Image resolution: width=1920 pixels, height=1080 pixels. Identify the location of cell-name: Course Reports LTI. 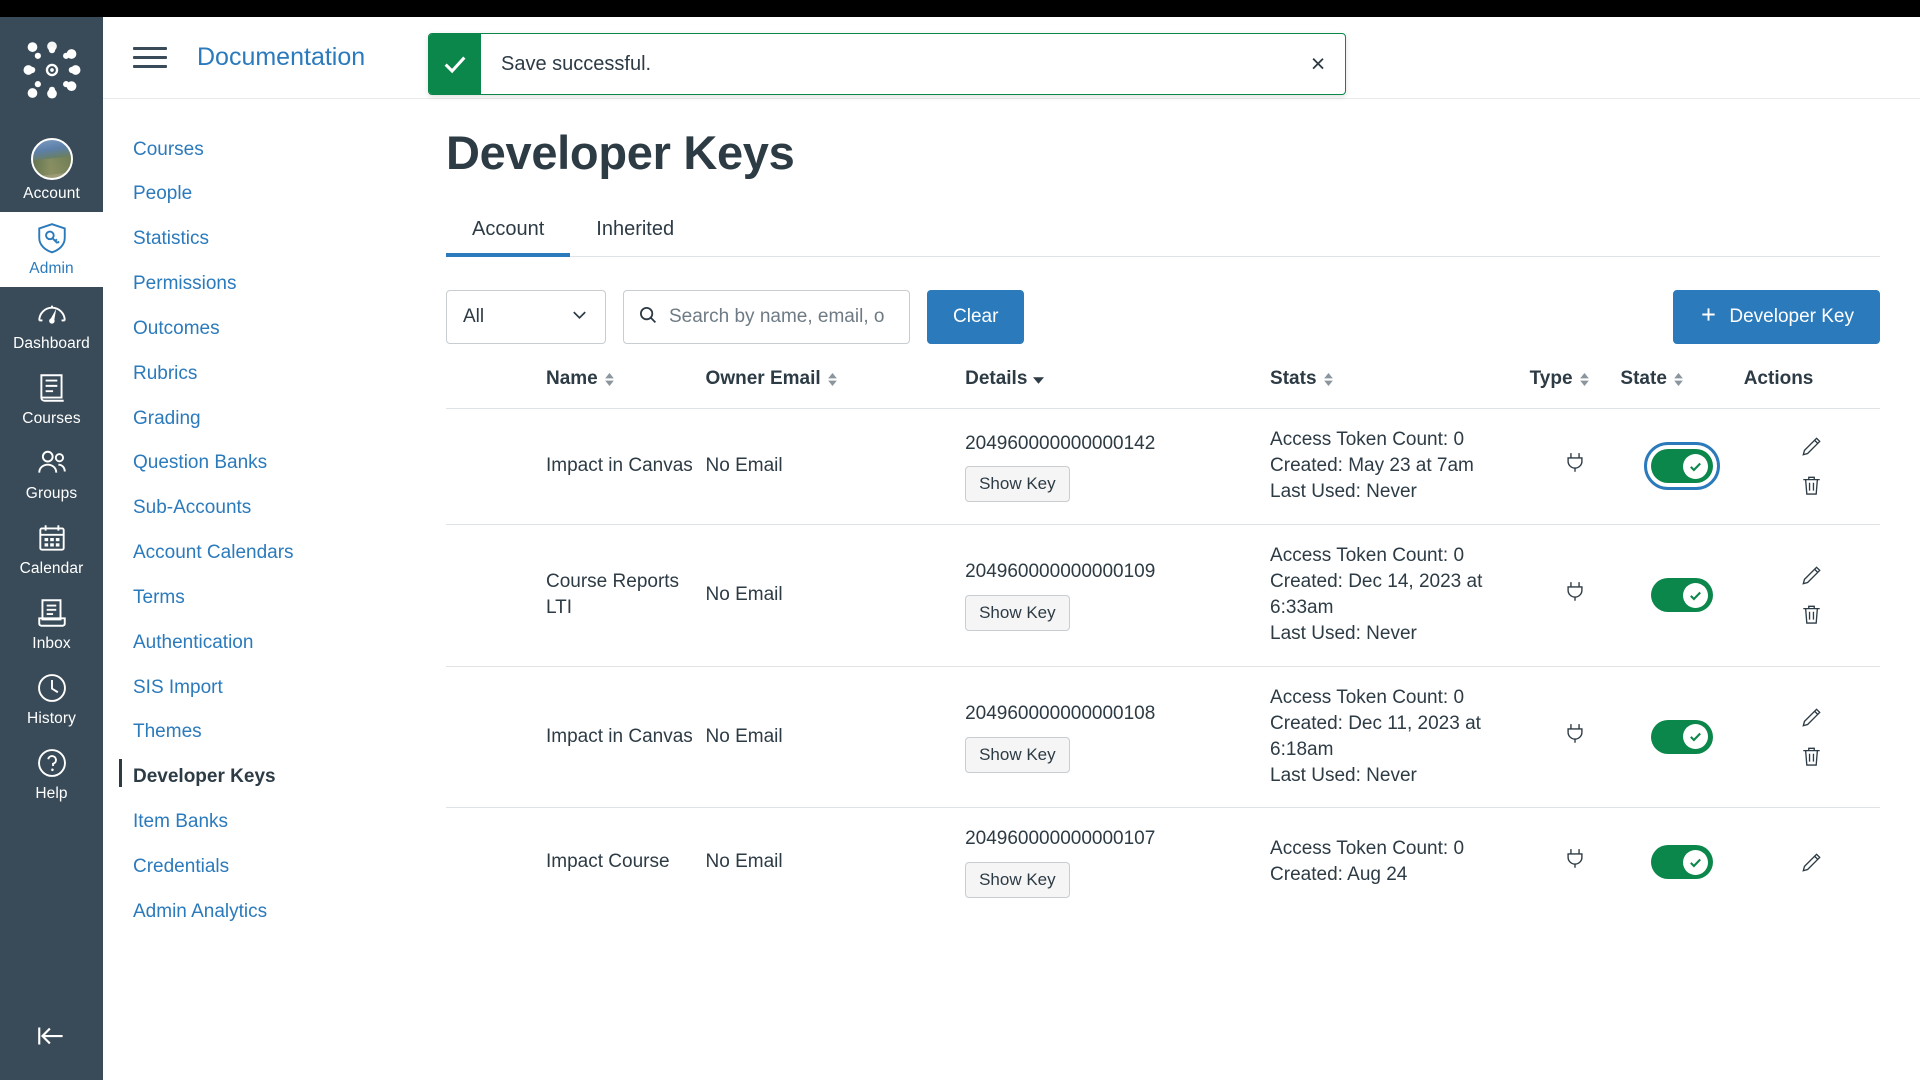
(576, 595).